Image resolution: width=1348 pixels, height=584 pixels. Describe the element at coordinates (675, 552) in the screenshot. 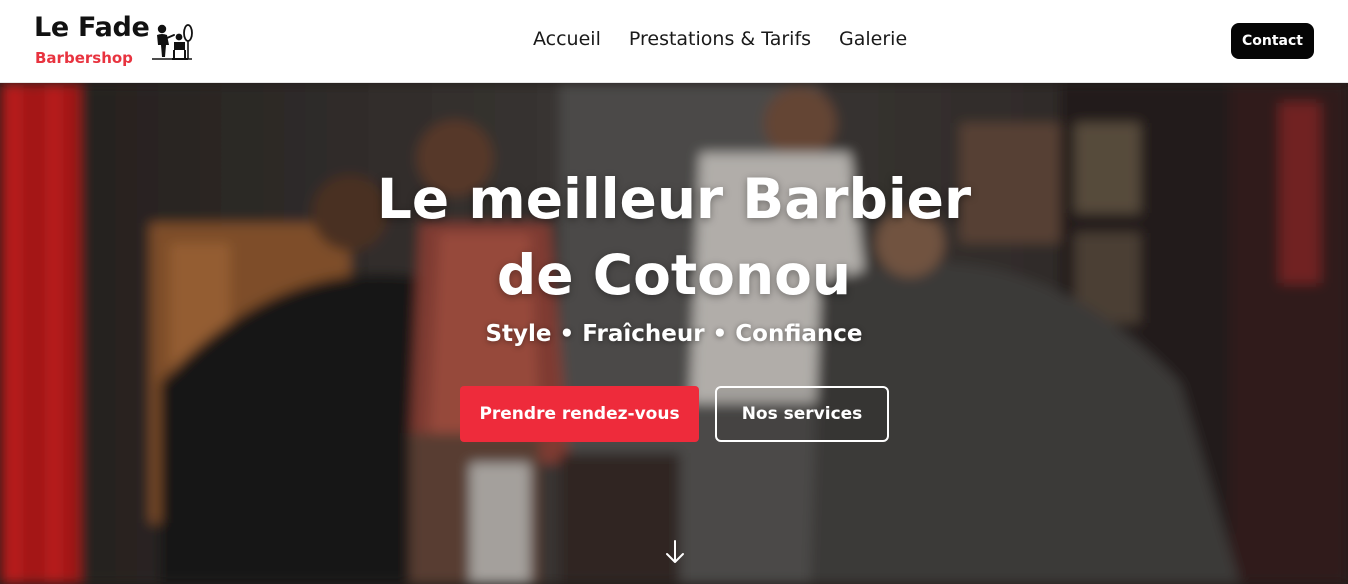

I see `arrow-down-icon` at that location.